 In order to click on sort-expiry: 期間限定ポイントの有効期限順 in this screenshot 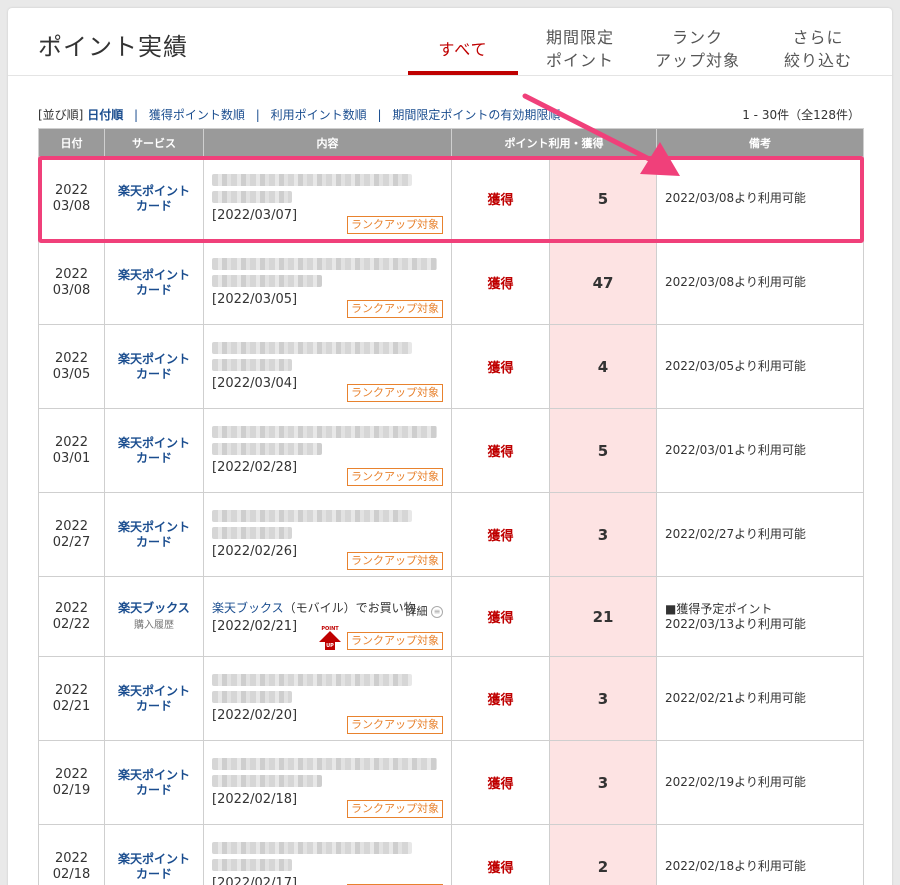, I will do `click(476, 115)`.